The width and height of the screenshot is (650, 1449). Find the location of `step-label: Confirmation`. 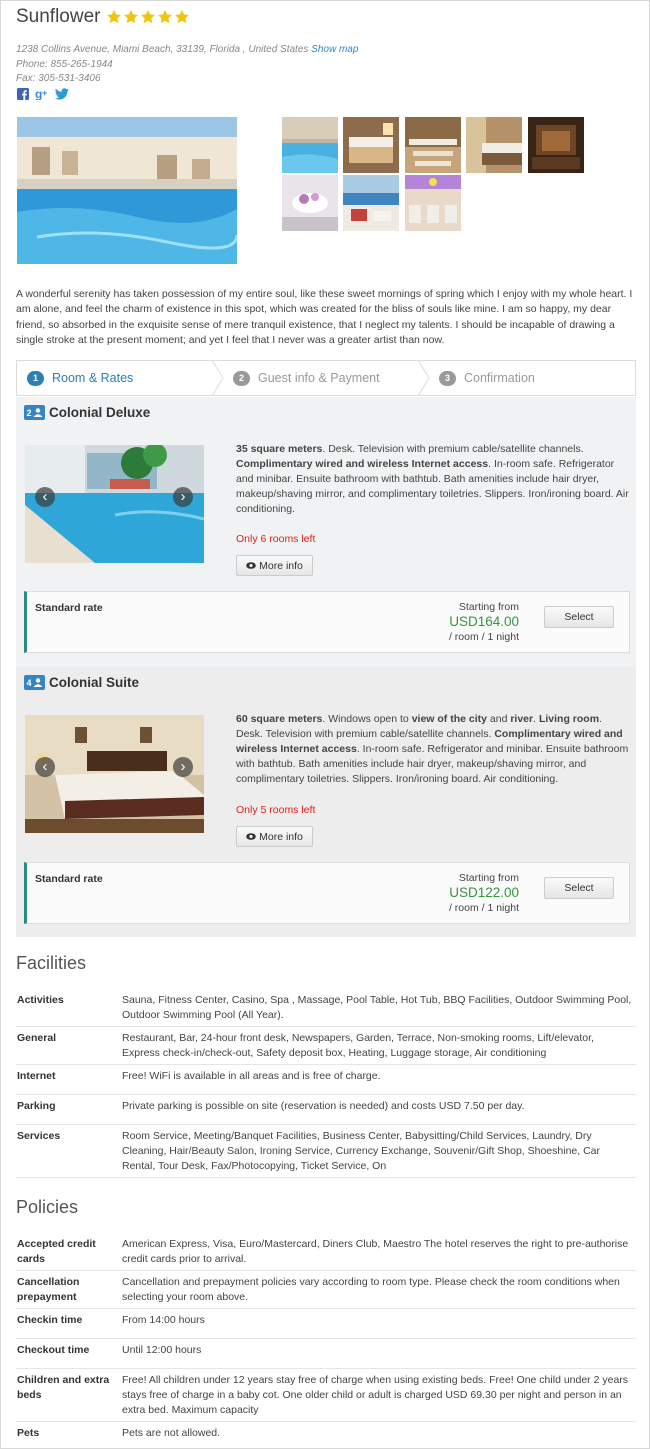

step-label: Confirmation is located at coordinates (499, 378).